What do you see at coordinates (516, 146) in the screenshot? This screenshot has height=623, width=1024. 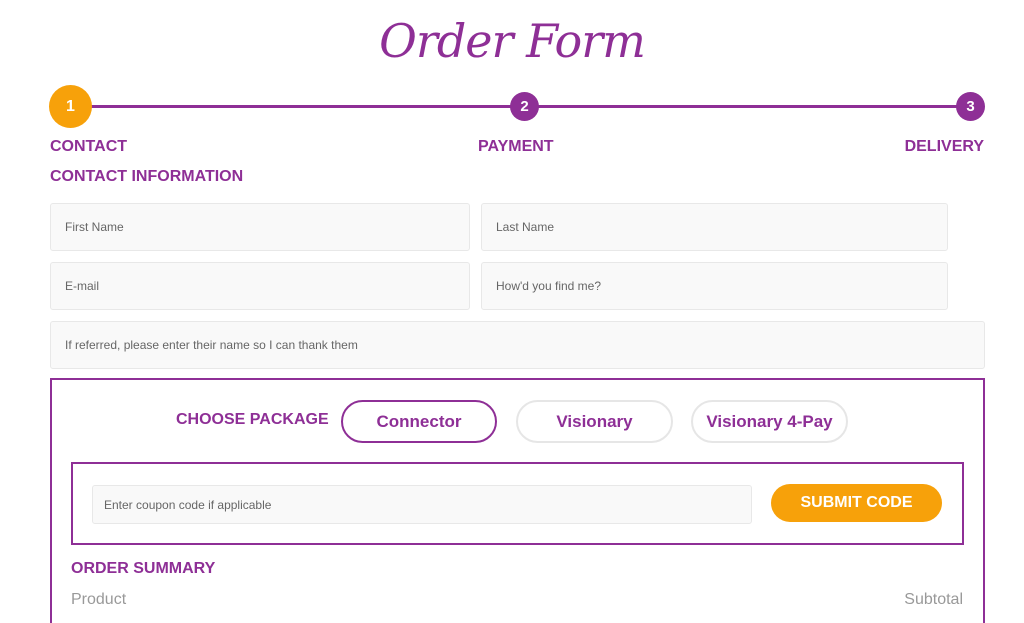 I see `step-2-label: PAYMENT` at bounding box center [516, 146].